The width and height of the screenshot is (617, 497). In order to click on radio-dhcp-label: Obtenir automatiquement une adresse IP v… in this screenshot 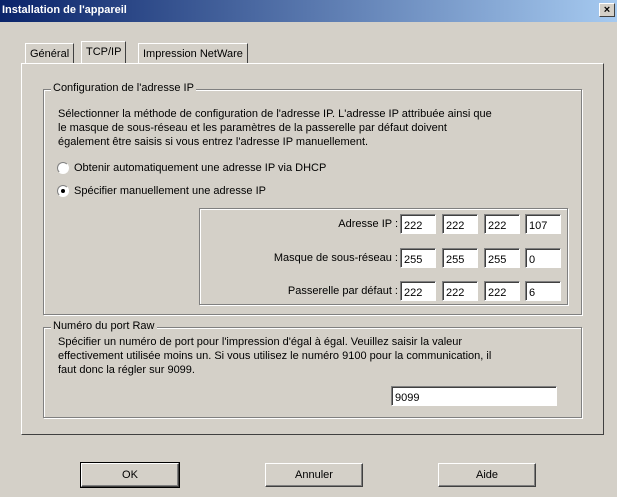, I will do `click(200, 168)`.